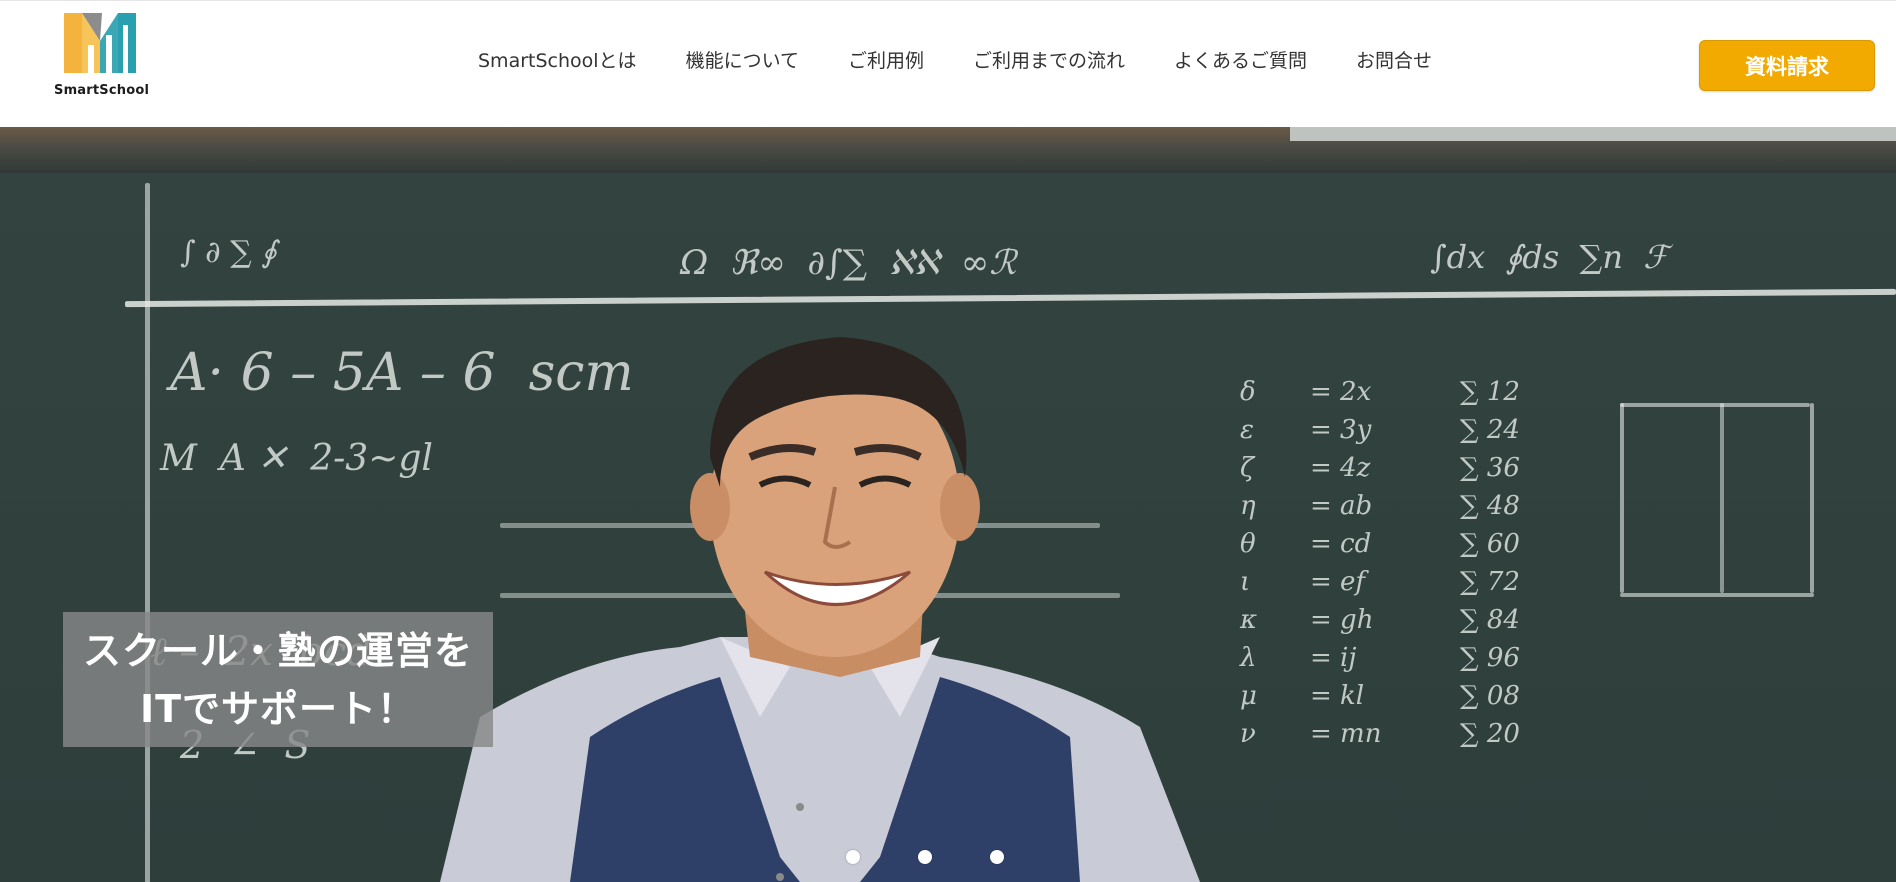 Image resolution: width=1896 pixels, height=882 pixels. What do you see at coordinates (1240, 61) in the screenshot?
I see `nav-item-faq: よくあるご質問` at bounding box center [1240, 61].